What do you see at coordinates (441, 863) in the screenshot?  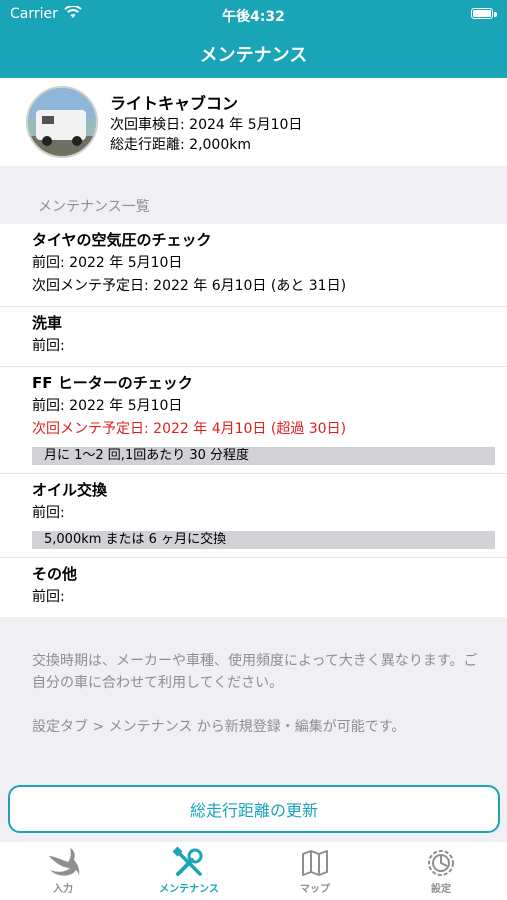 I see `gear-icon` at bounding box center [441, 863].